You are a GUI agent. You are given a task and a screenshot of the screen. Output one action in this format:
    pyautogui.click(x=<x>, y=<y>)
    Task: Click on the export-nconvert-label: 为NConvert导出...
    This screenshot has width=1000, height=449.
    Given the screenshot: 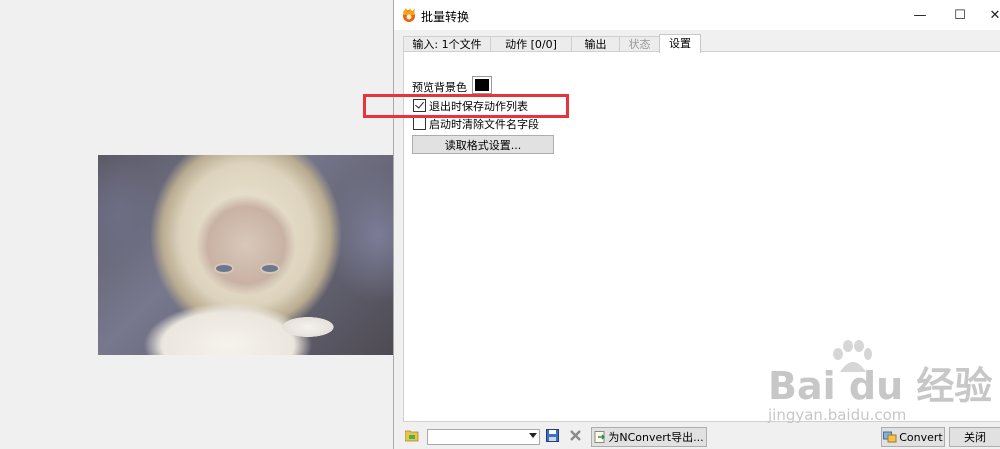 What is the action you would take?
    pyautogui.click(x=656, y=437)
    